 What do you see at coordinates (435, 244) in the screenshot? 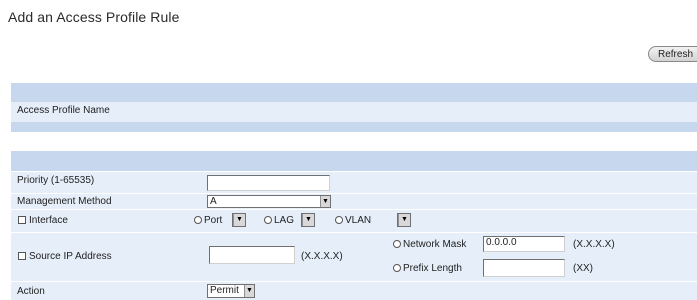
I see `network-mask-label: Network Mask` at bounding box center [435, 244].